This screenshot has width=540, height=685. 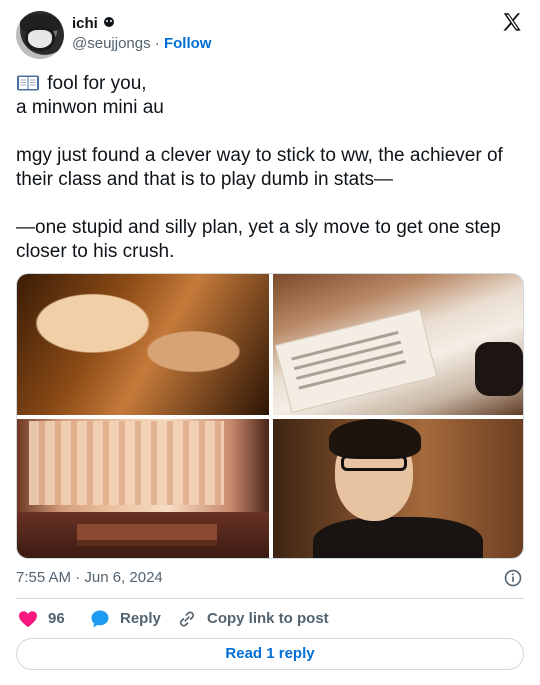 I want to click on follow-button: Follow, so click(x=188, y=43).